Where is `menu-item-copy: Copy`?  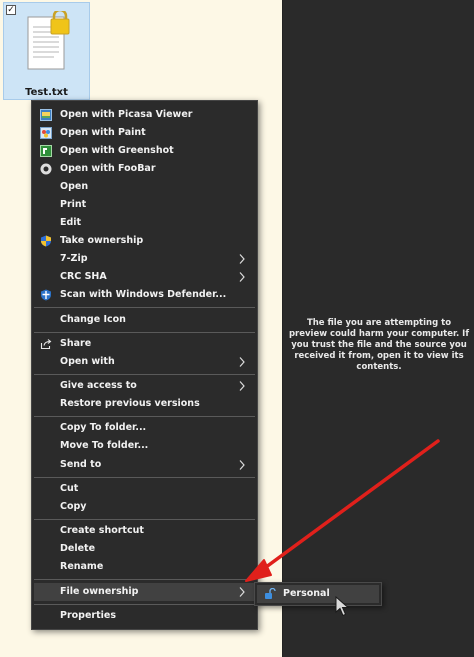 menu-item-copy: Copy is located at coordinates (144, 507).